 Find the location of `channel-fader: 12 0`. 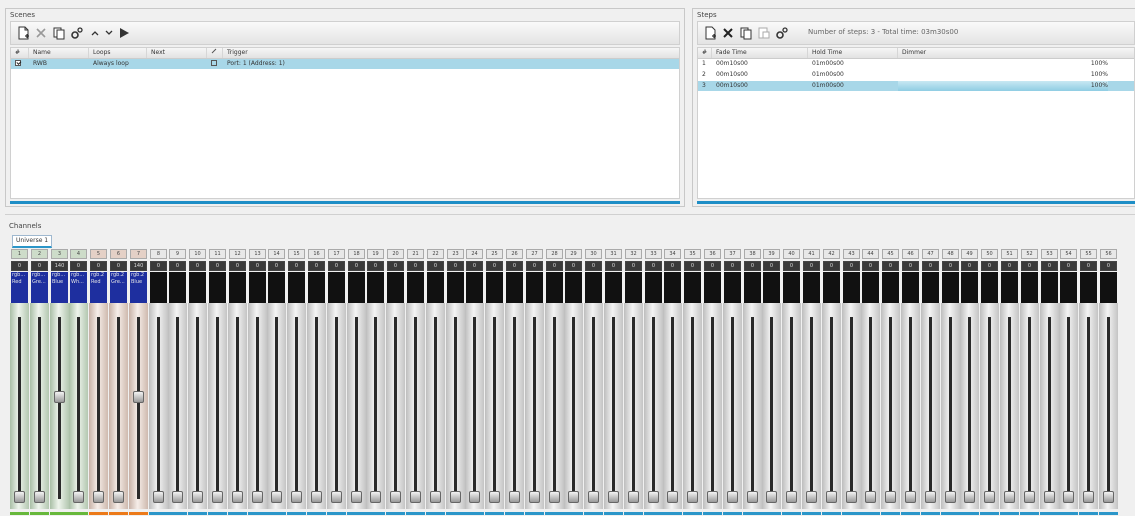

channel-fader: 12 0 is located at coordinates (237, 381).